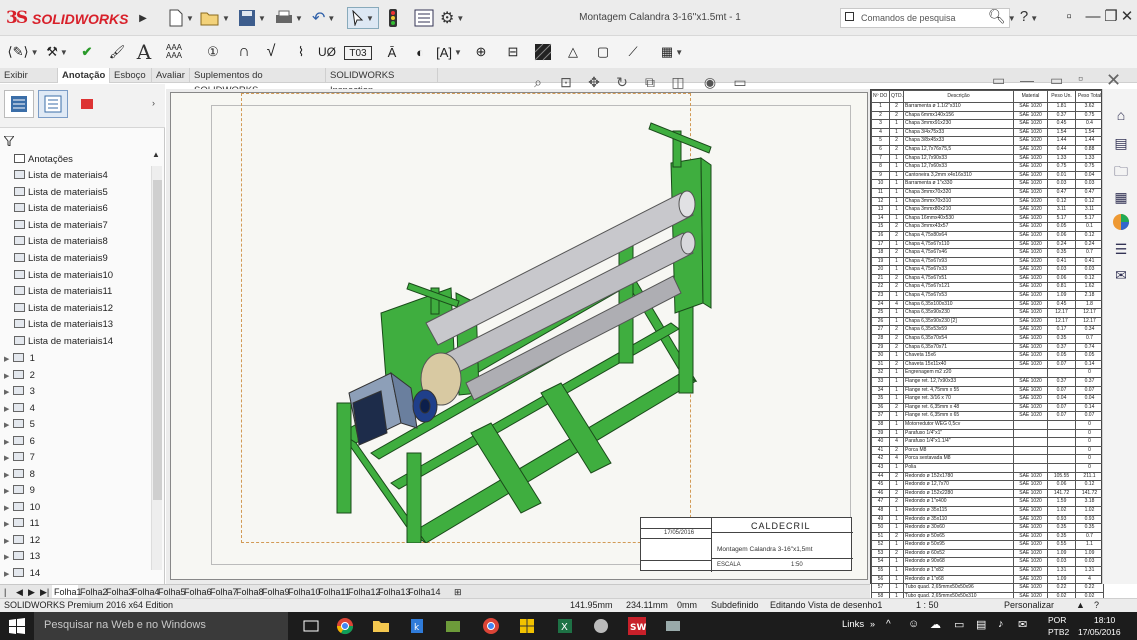  Describe the element at coordinates (981, 624) in the screenshot. I see `network-icon: ▤` at that location.